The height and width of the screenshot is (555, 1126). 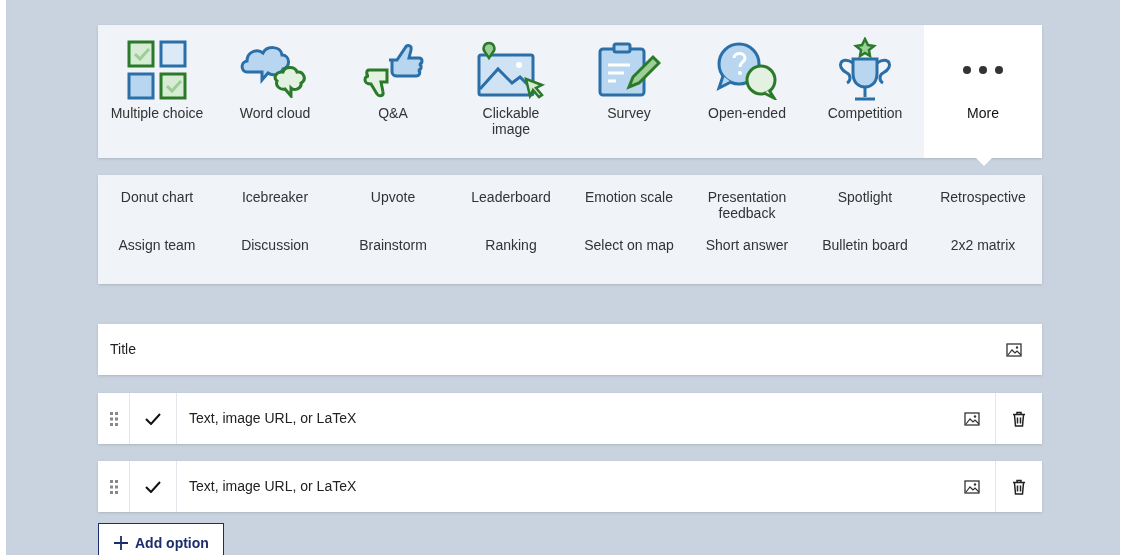 What do you see at coordinates (275, 197) in the screenshot?
I see `question-type-item: Icebreaker` at bounding box center [275, 197].